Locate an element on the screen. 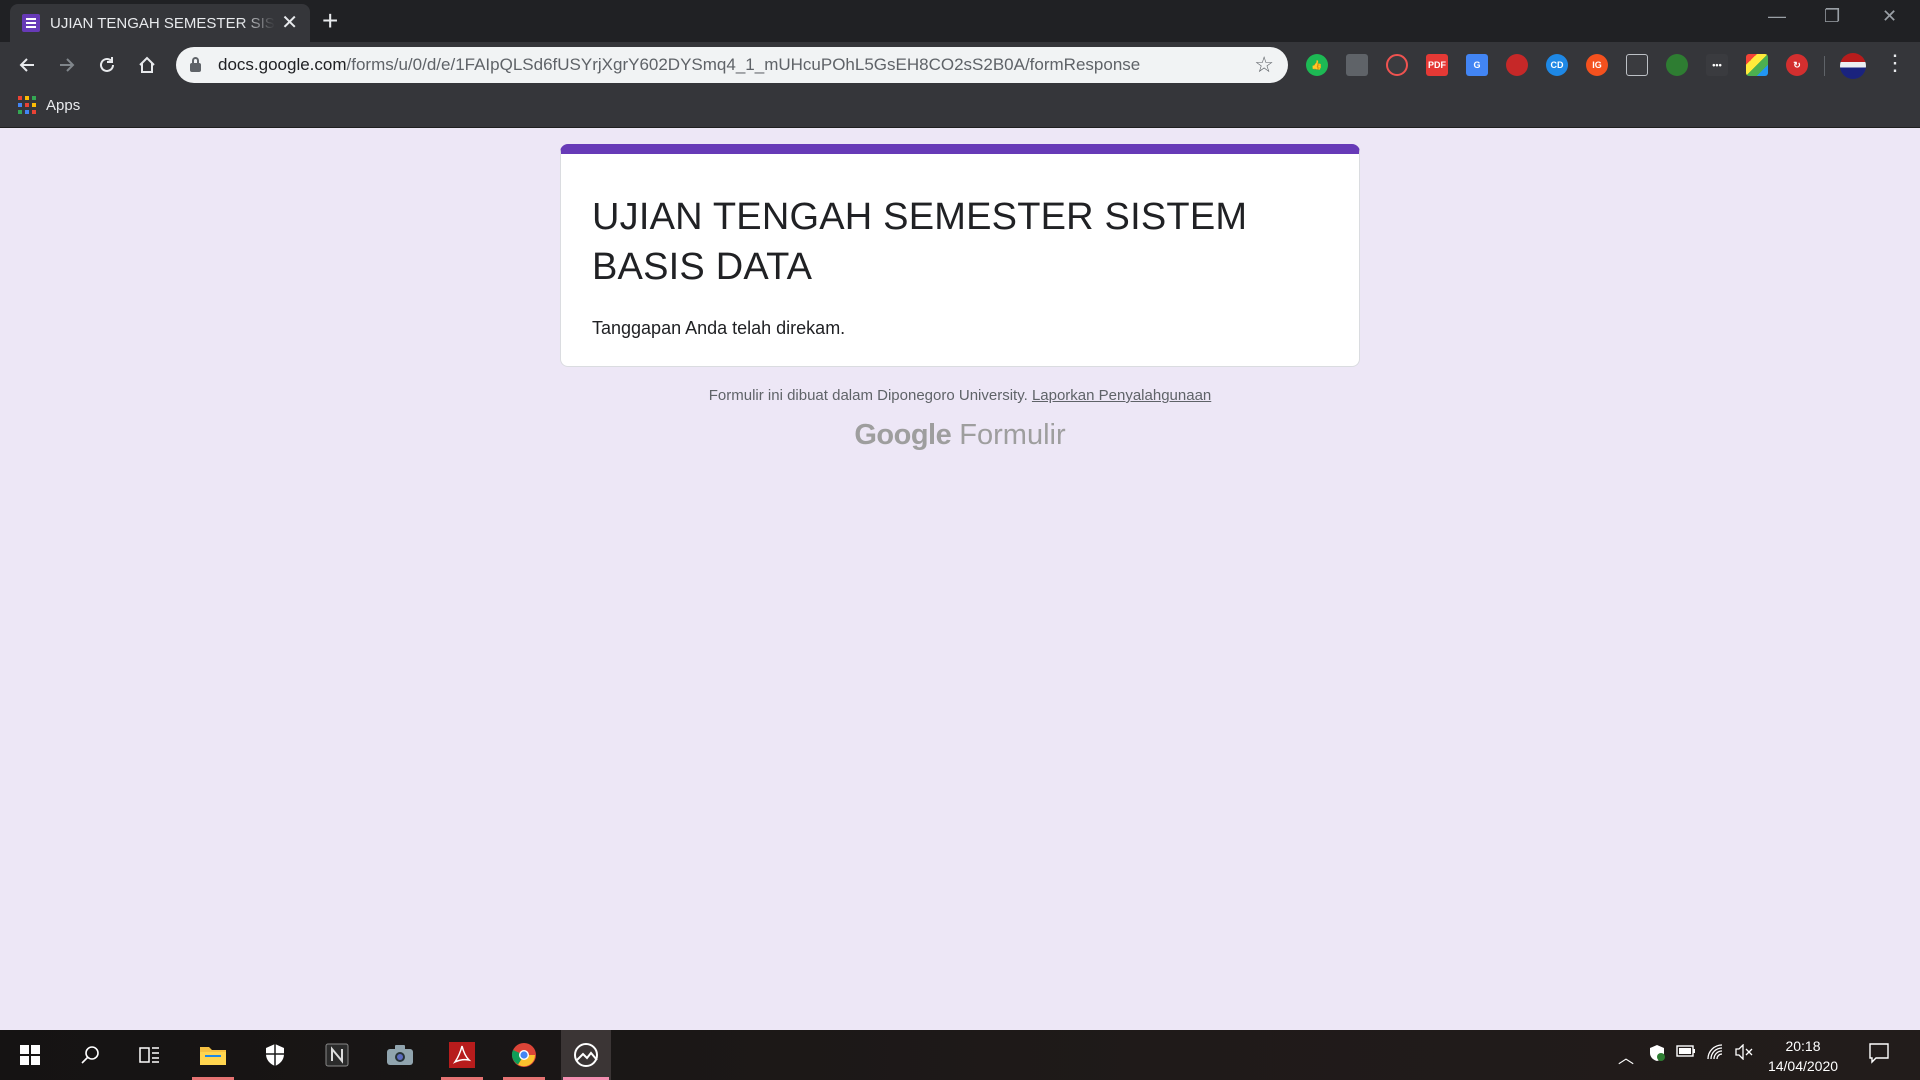 The width and height of the screenshot is (1920, 1080). lock-icon is located at coordinates (195, 64).